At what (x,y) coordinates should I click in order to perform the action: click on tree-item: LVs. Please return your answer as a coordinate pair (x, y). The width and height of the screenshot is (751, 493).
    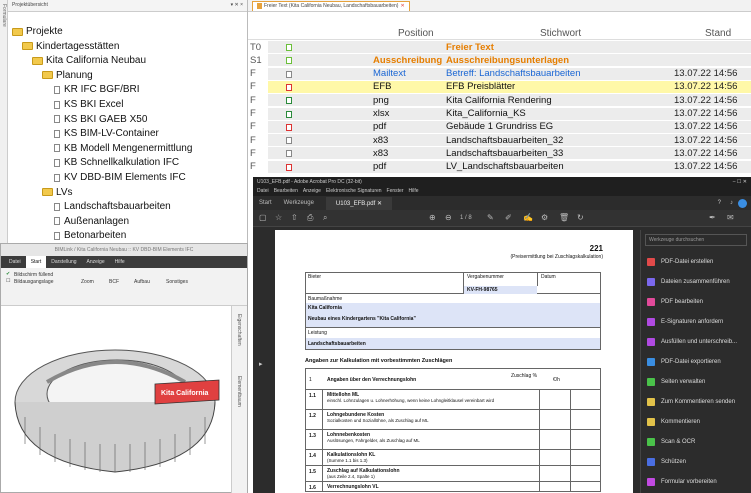
    Looking at the image, I should click on (57, 192).